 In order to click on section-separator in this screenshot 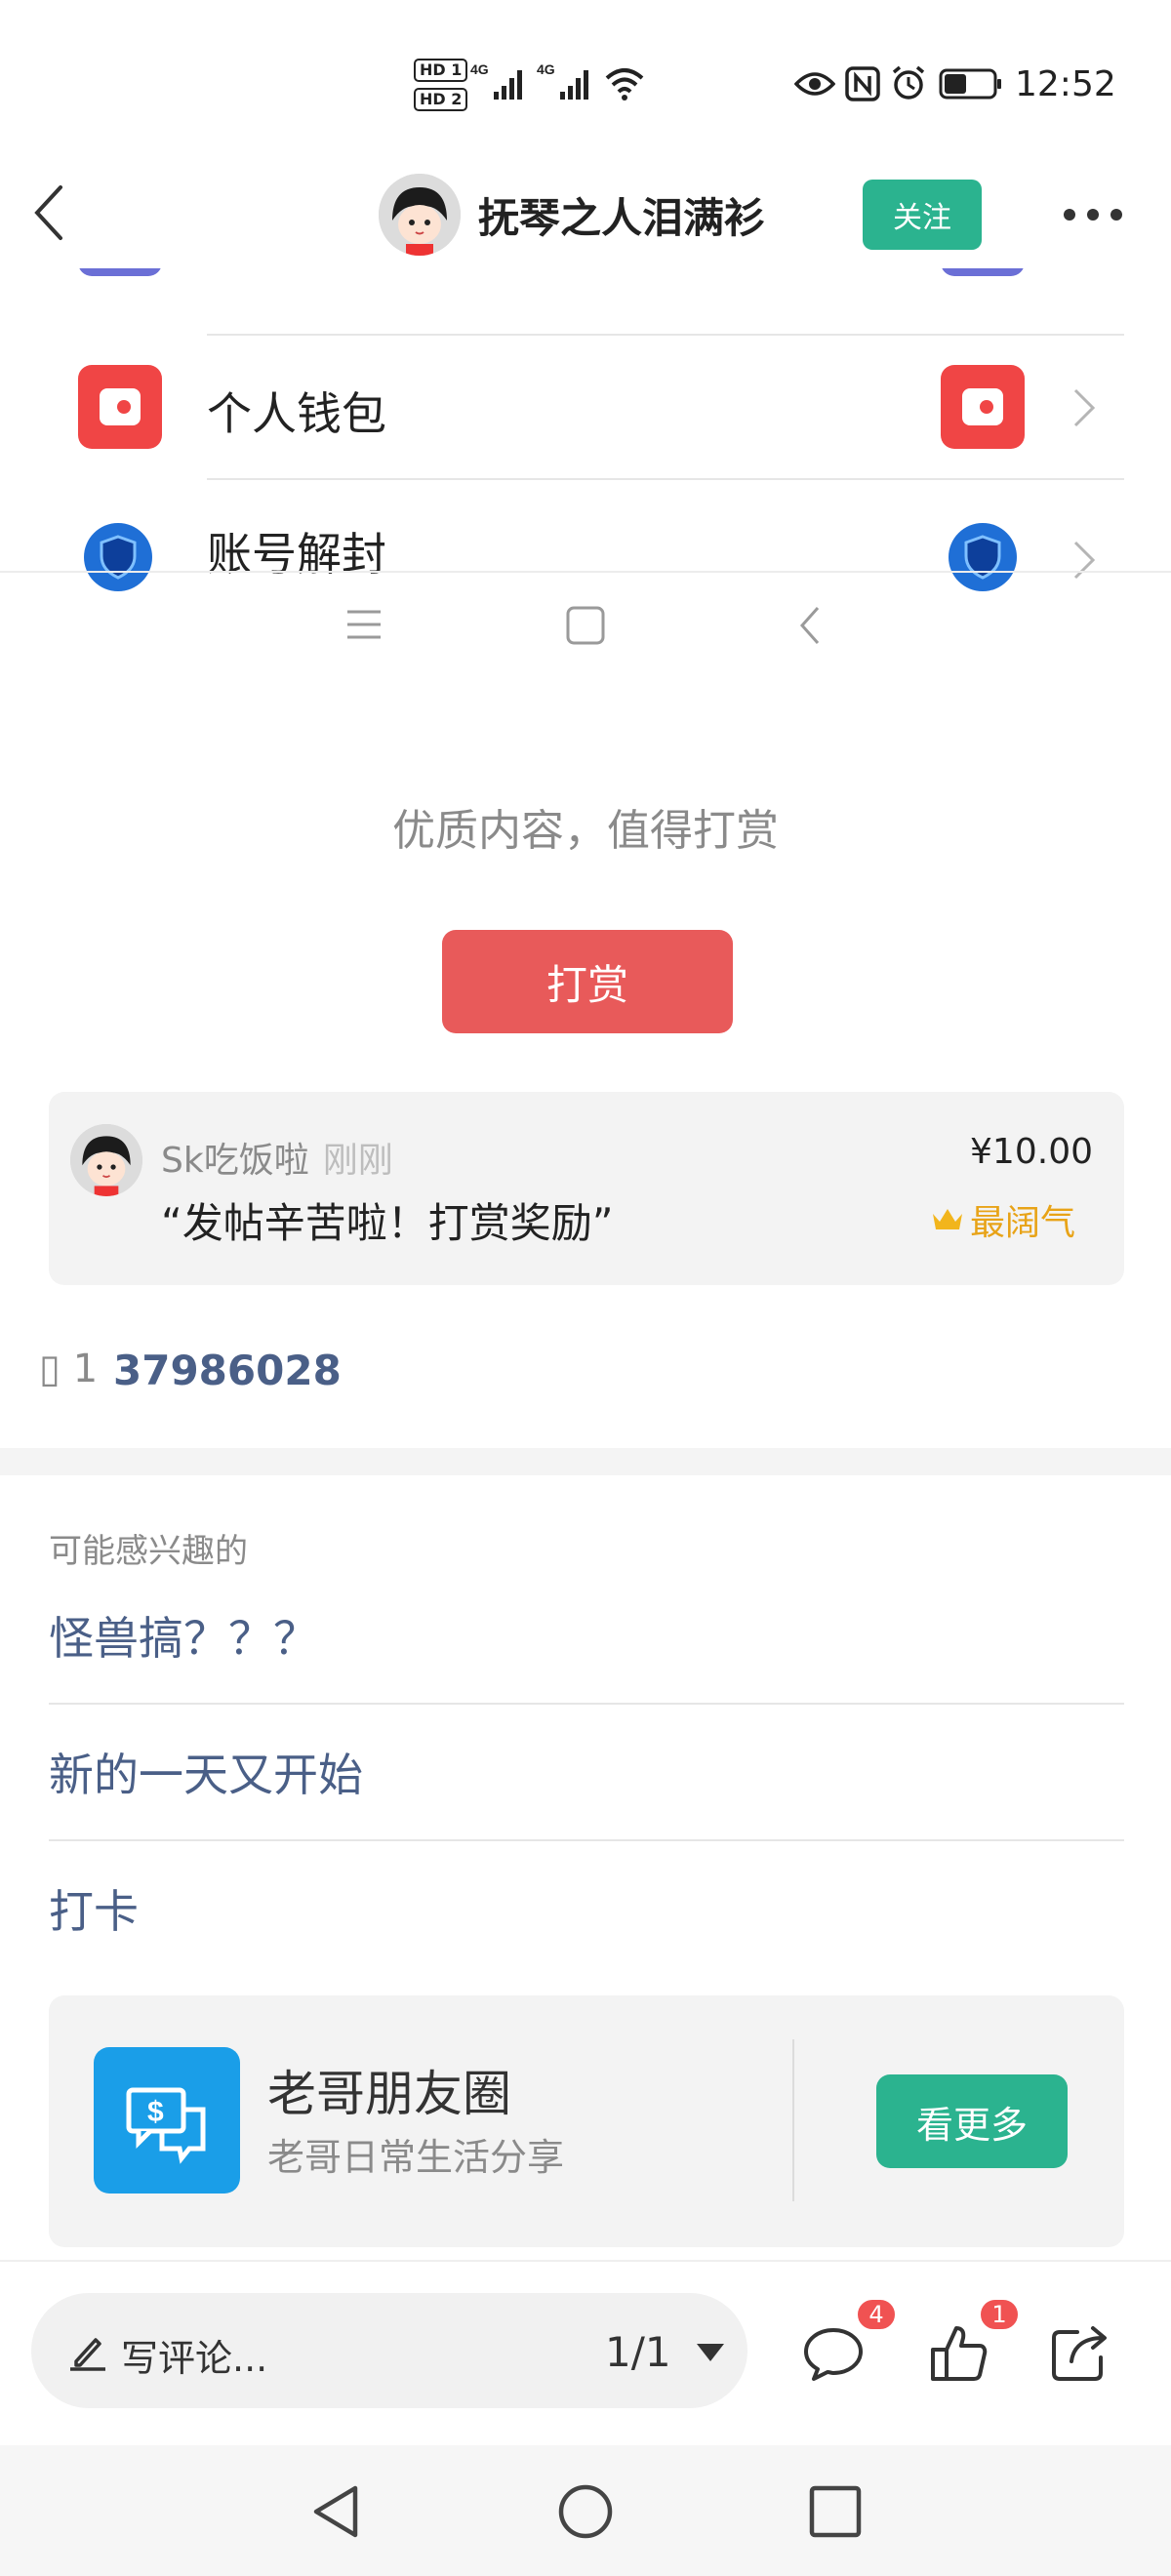, I will do `click(585, 1461)`.